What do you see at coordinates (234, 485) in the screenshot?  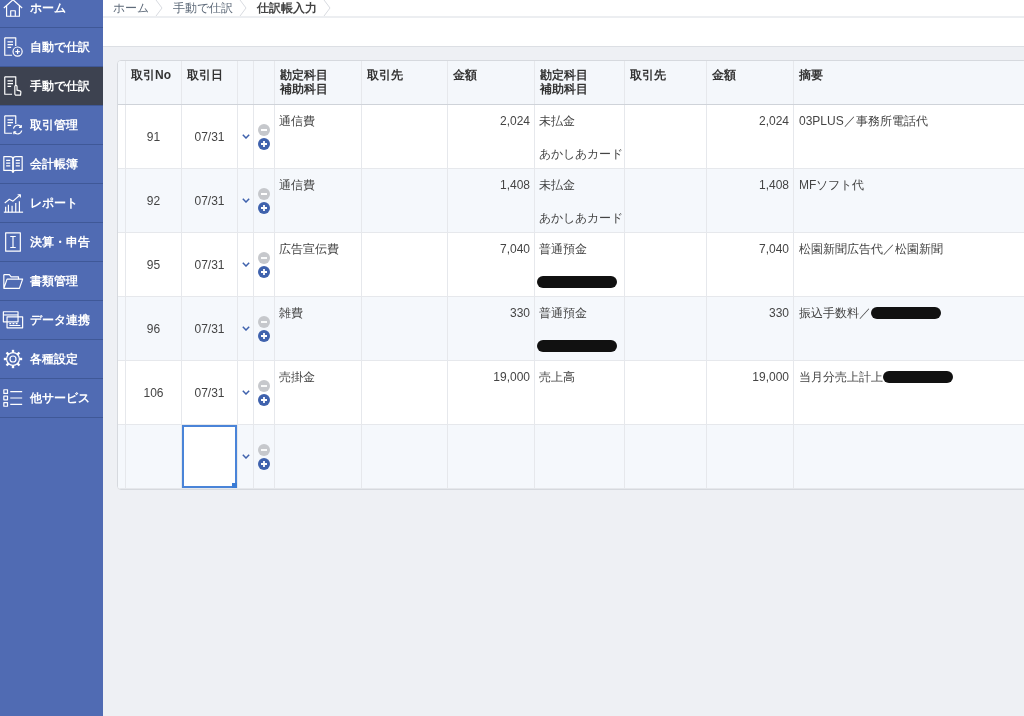 I see `fill-handle-icon` at bounding box center [234, 485].